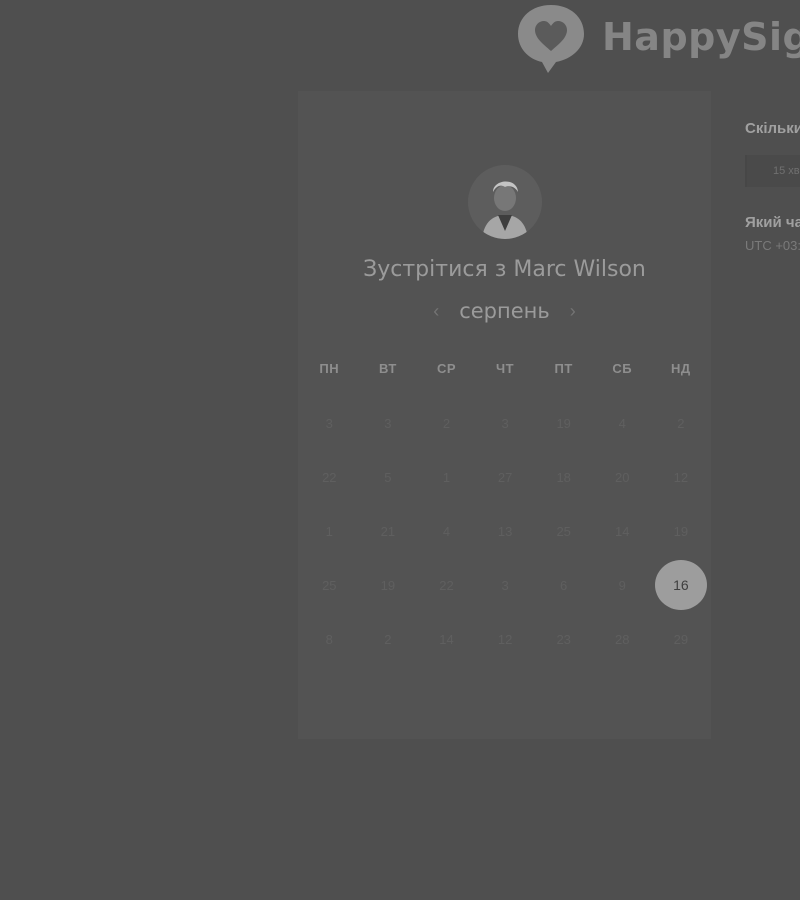 The height and width of the screenshot is (900, 800). I want to click on calendar-day: 6, so click(564, 585).